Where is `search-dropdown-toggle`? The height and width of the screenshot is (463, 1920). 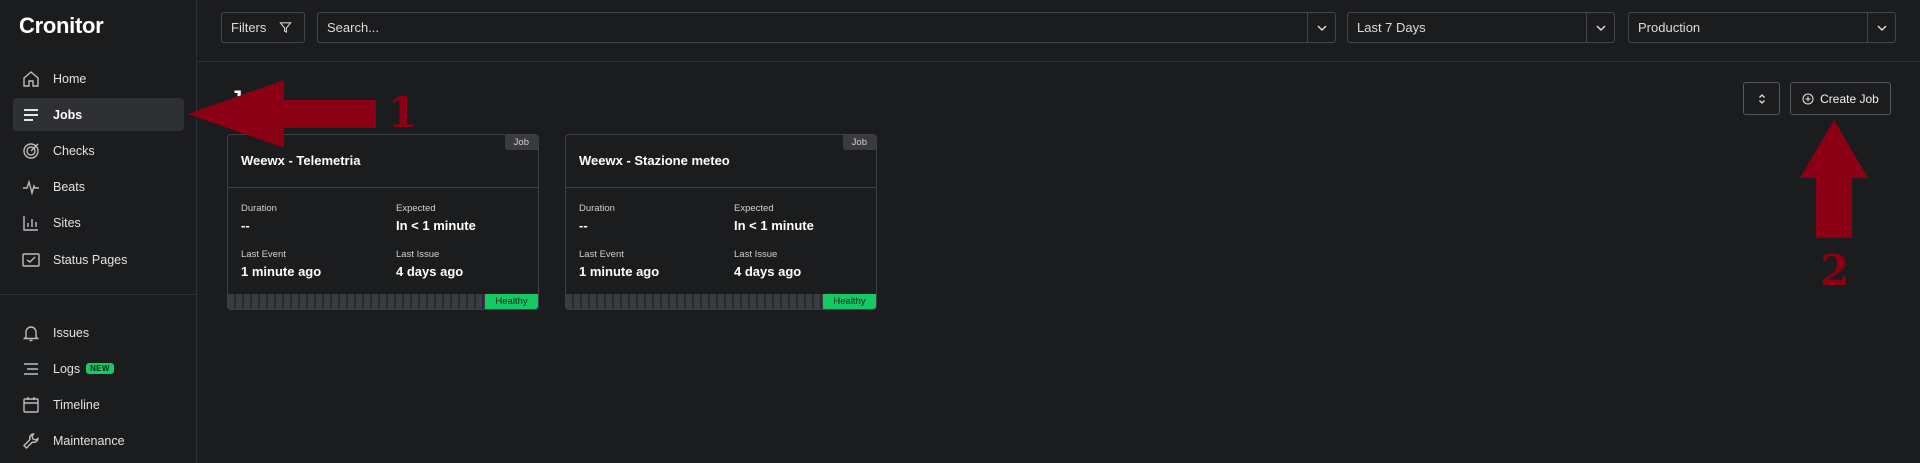 search-dropdown-toggle is located at coordinates (1321, 27).